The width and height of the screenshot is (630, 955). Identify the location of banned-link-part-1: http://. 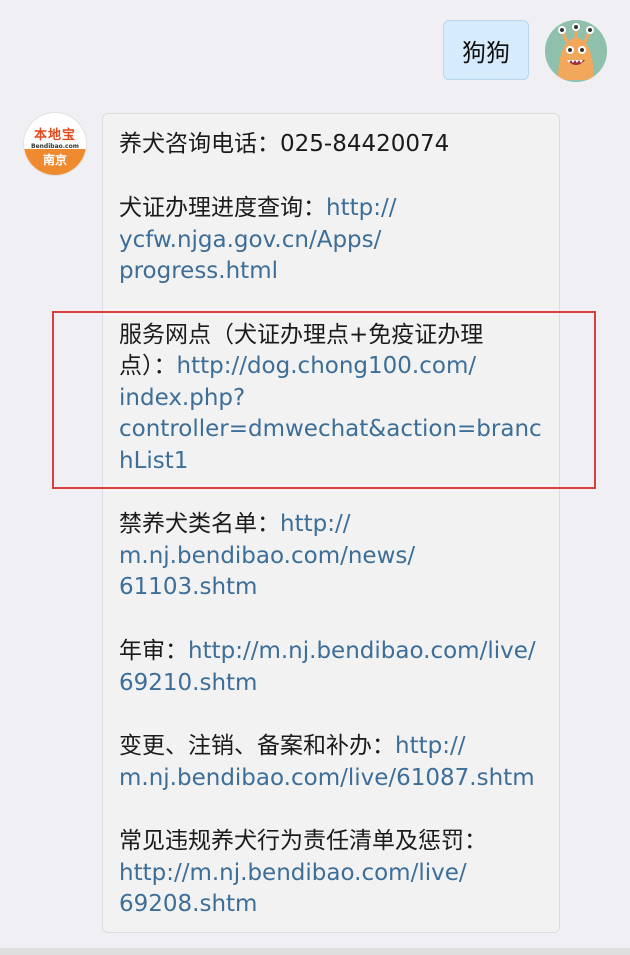
(315, 524).